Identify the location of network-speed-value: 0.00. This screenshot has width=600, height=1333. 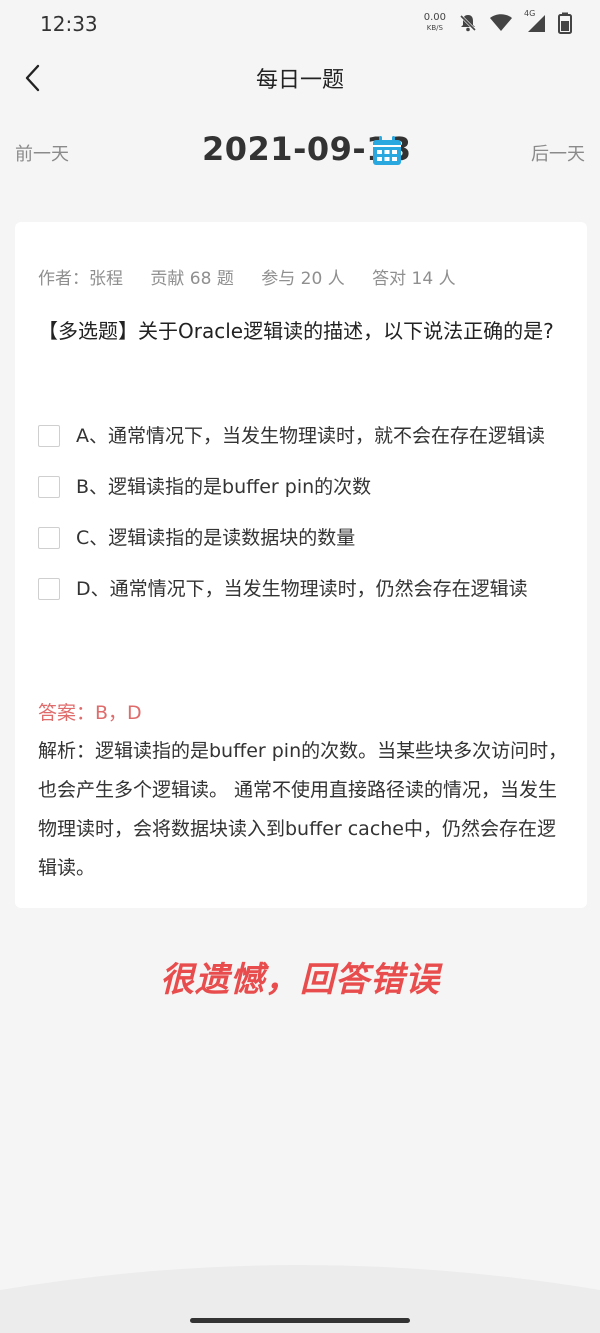
(434, 17).